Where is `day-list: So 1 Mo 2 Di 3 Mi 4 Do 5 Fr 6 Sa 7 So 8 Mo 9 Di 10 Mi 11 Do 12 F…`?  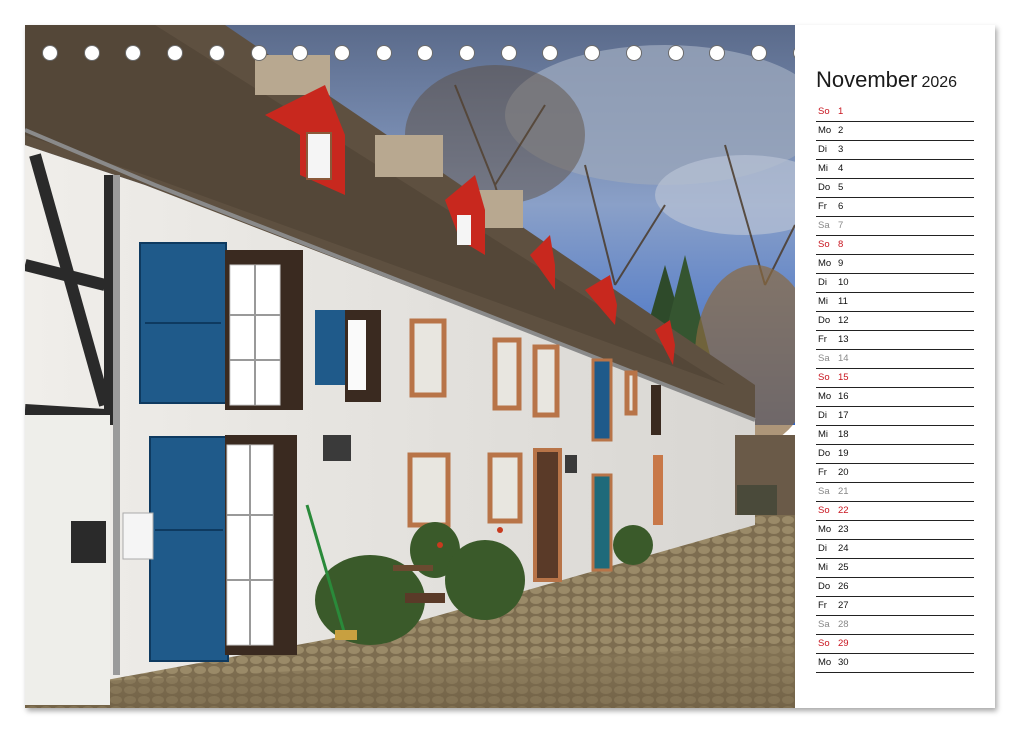 day-list: So 1 Mo 2 Di 3 Mi 4 Do 5 Fr 6 Sa 7 So 8 Mo 9 Di 10 Mi 11 Do 12 F… is located at coordinates (895, 388).